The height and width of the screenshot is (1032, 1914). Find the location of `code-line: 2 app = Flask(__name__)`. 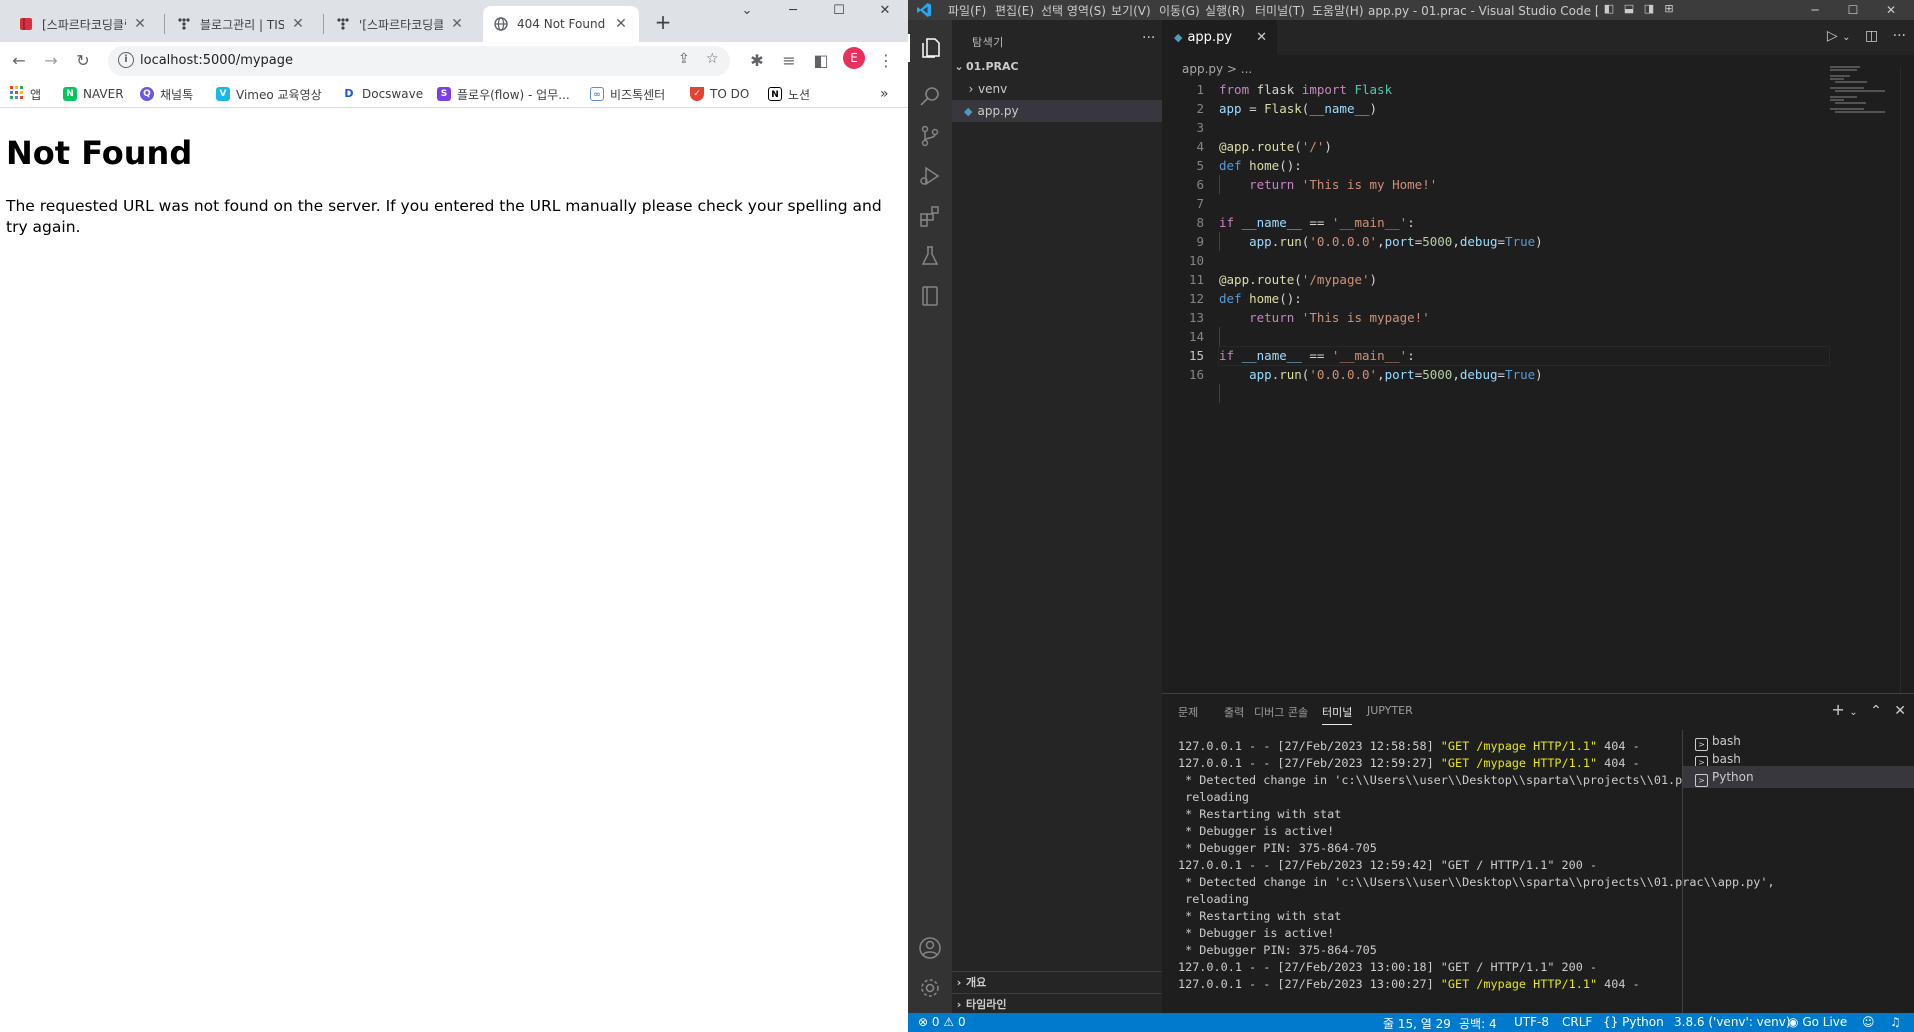

code-line: 2 app = Flask(__name__) is located at coordinates (1538, 108).